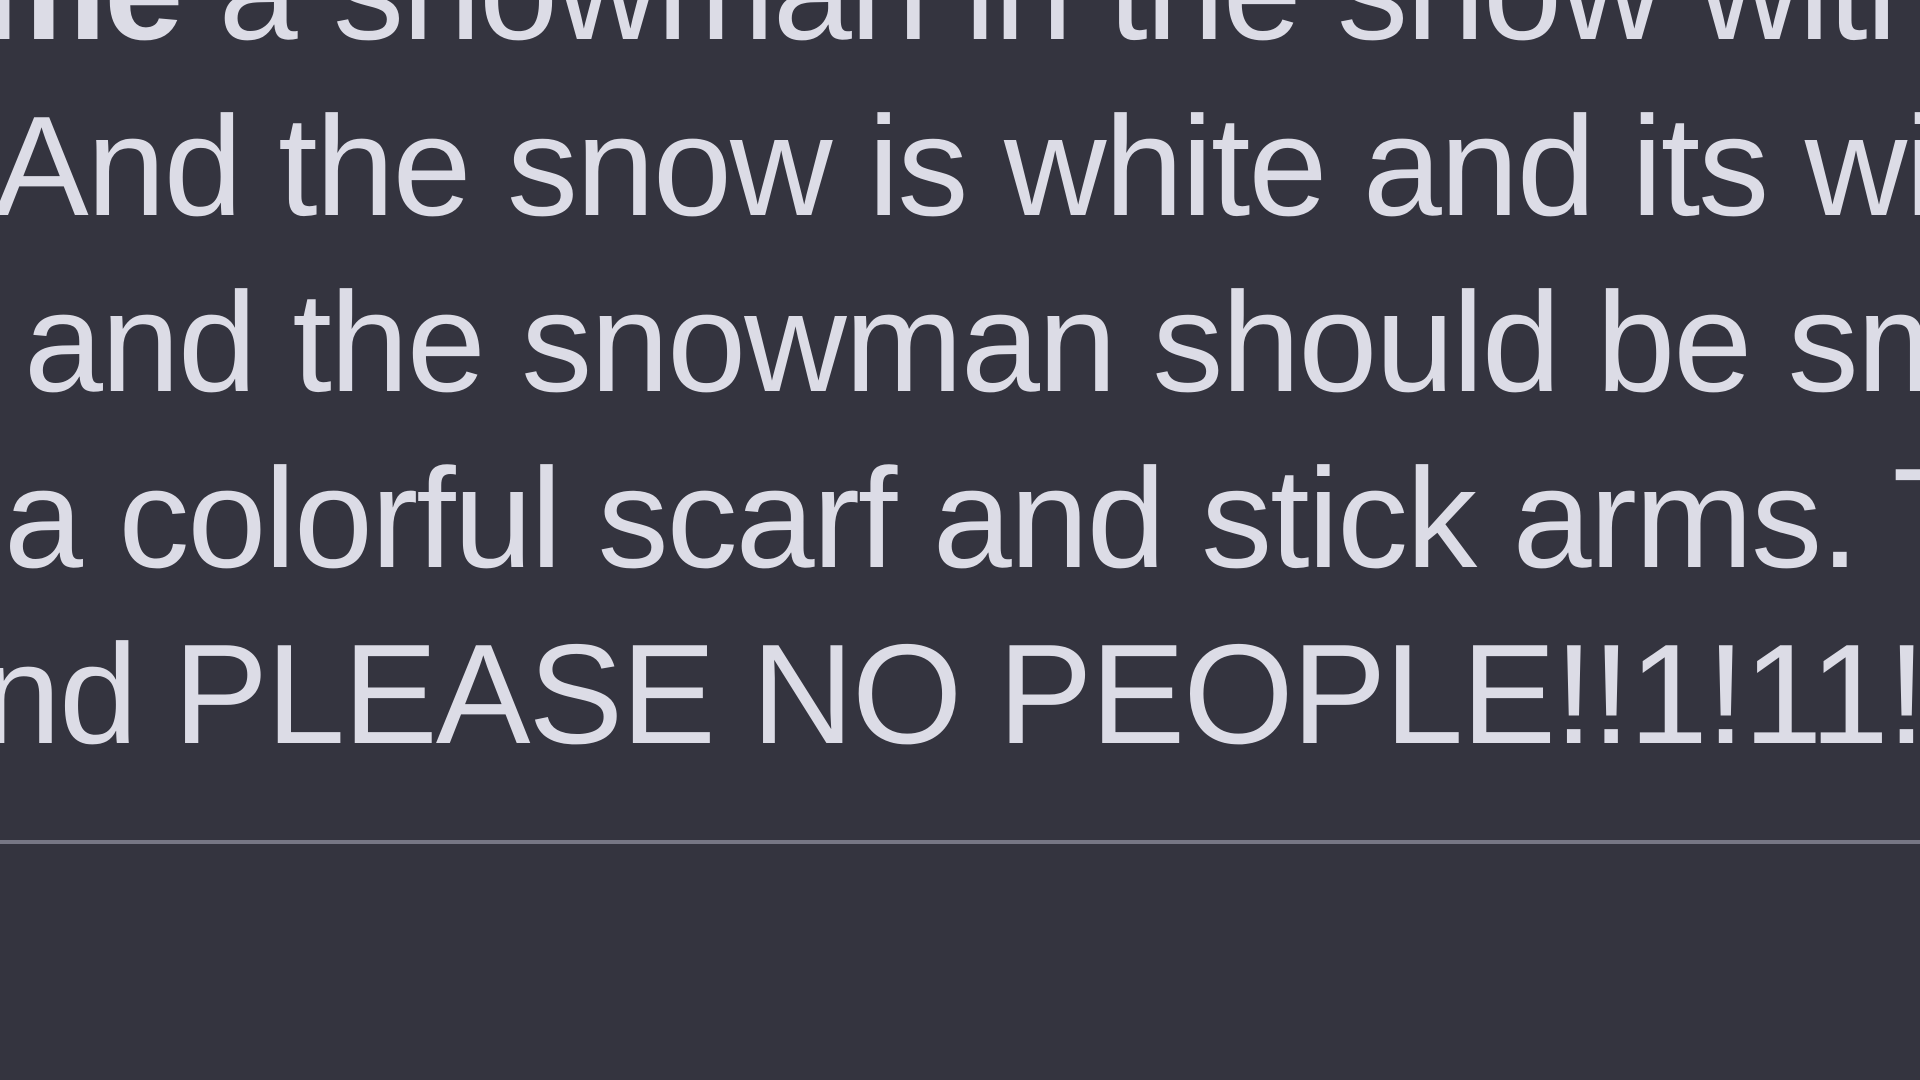  What do you see at coordinates (960, 166) in the screenshot?
I see `prompt-line-2: And the snow is white and its win` at bounding box center [960, 166].